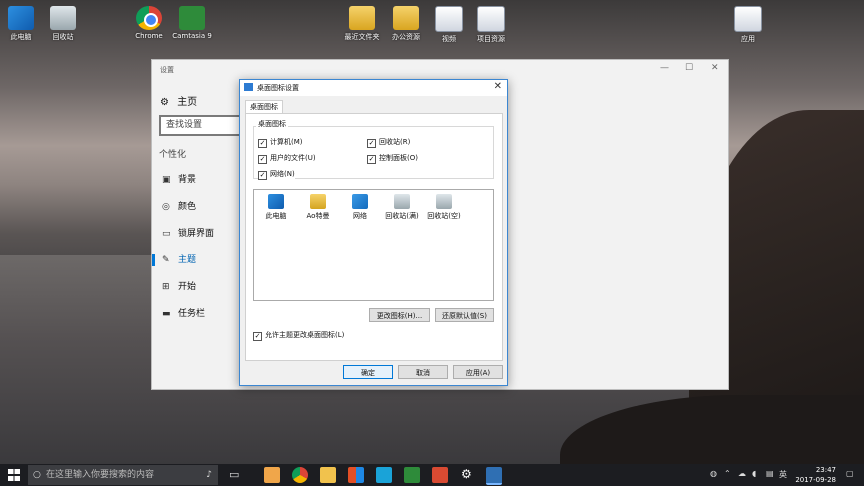  What do you see at coordinates (406, 37) in the screenshot?
I see `desktop-icon-label: 办公资源` at bounding box center [406, 37].